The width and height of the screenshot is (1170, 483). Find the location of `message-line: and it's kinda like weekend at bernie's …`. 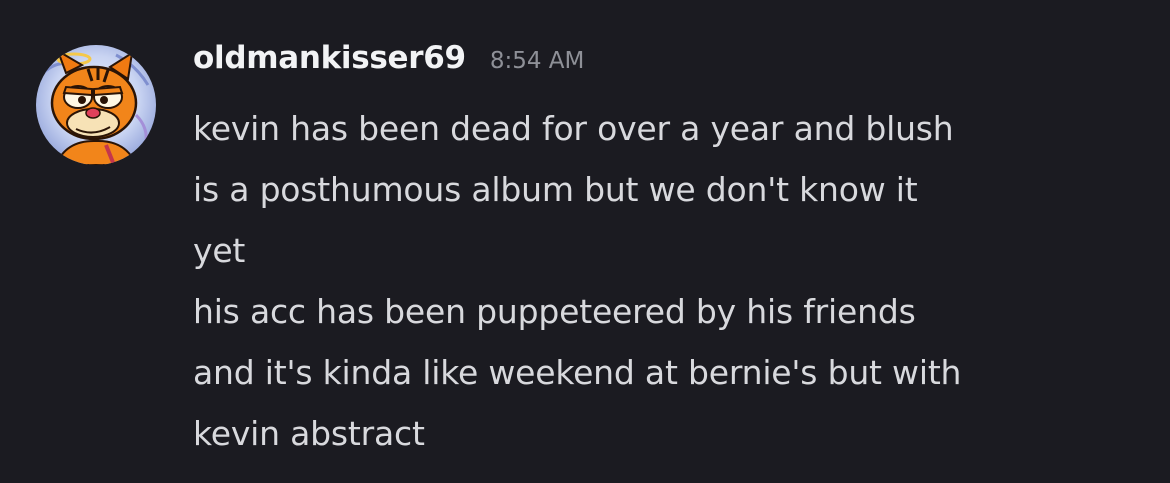

message-line: and it's kinda like weekend at bernie's … is located at coordinates (577, 372).